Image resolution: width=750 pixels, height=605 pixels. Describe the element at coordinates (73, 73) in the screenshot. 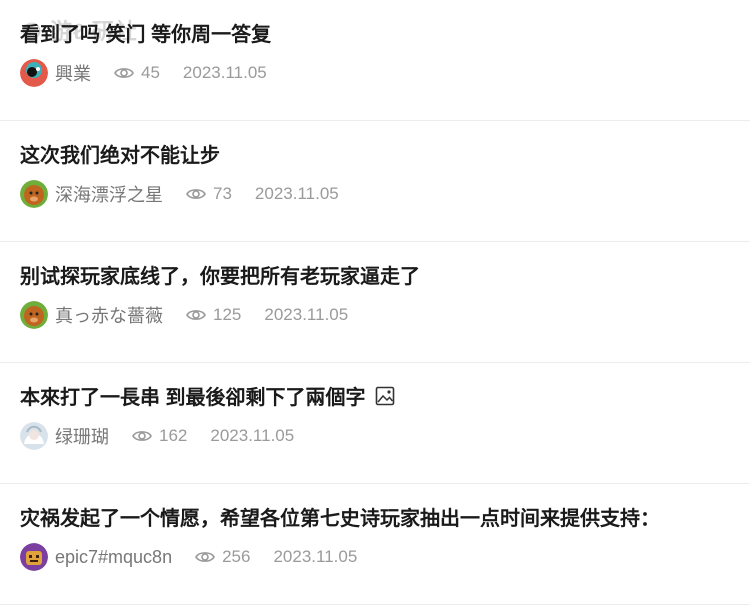

I see `author-name: 興業` at that location.